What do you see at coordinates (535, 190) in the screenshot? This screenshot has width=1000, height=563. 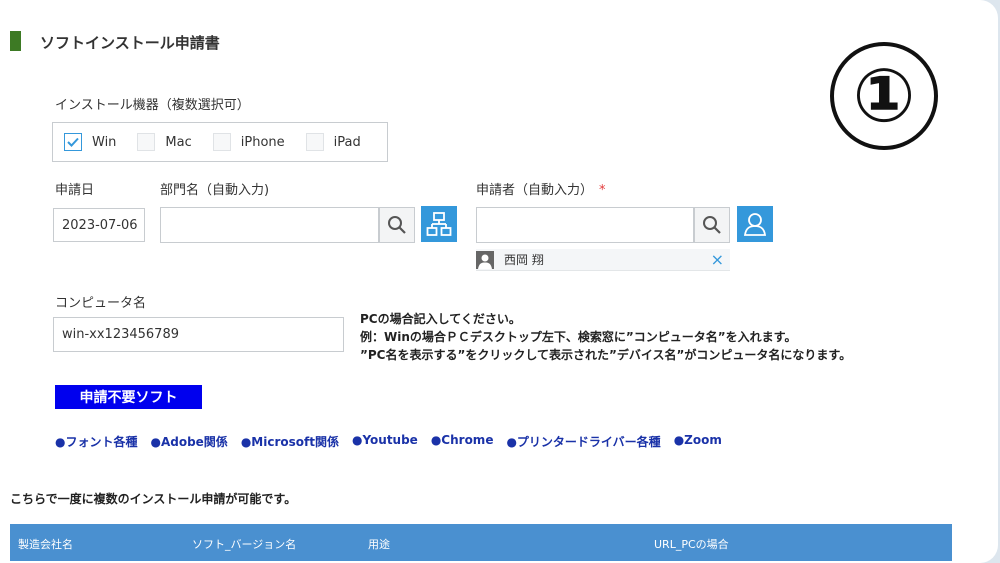 I see `applicant-label-text: 申請者（自動入力）` at bounding box center [535, 190].